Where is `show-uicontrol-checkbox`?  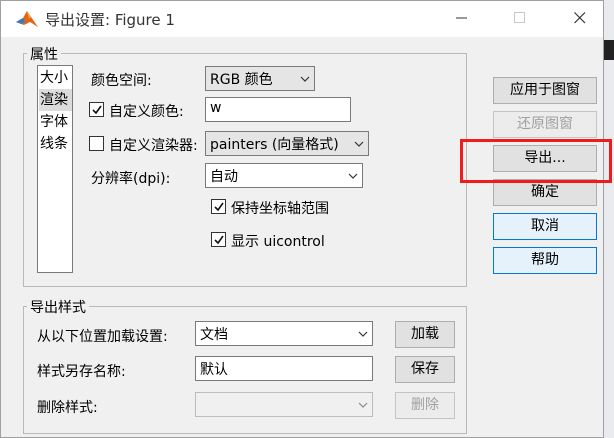
show-uicontrol-checkbox is located at coordinates (218, 239).